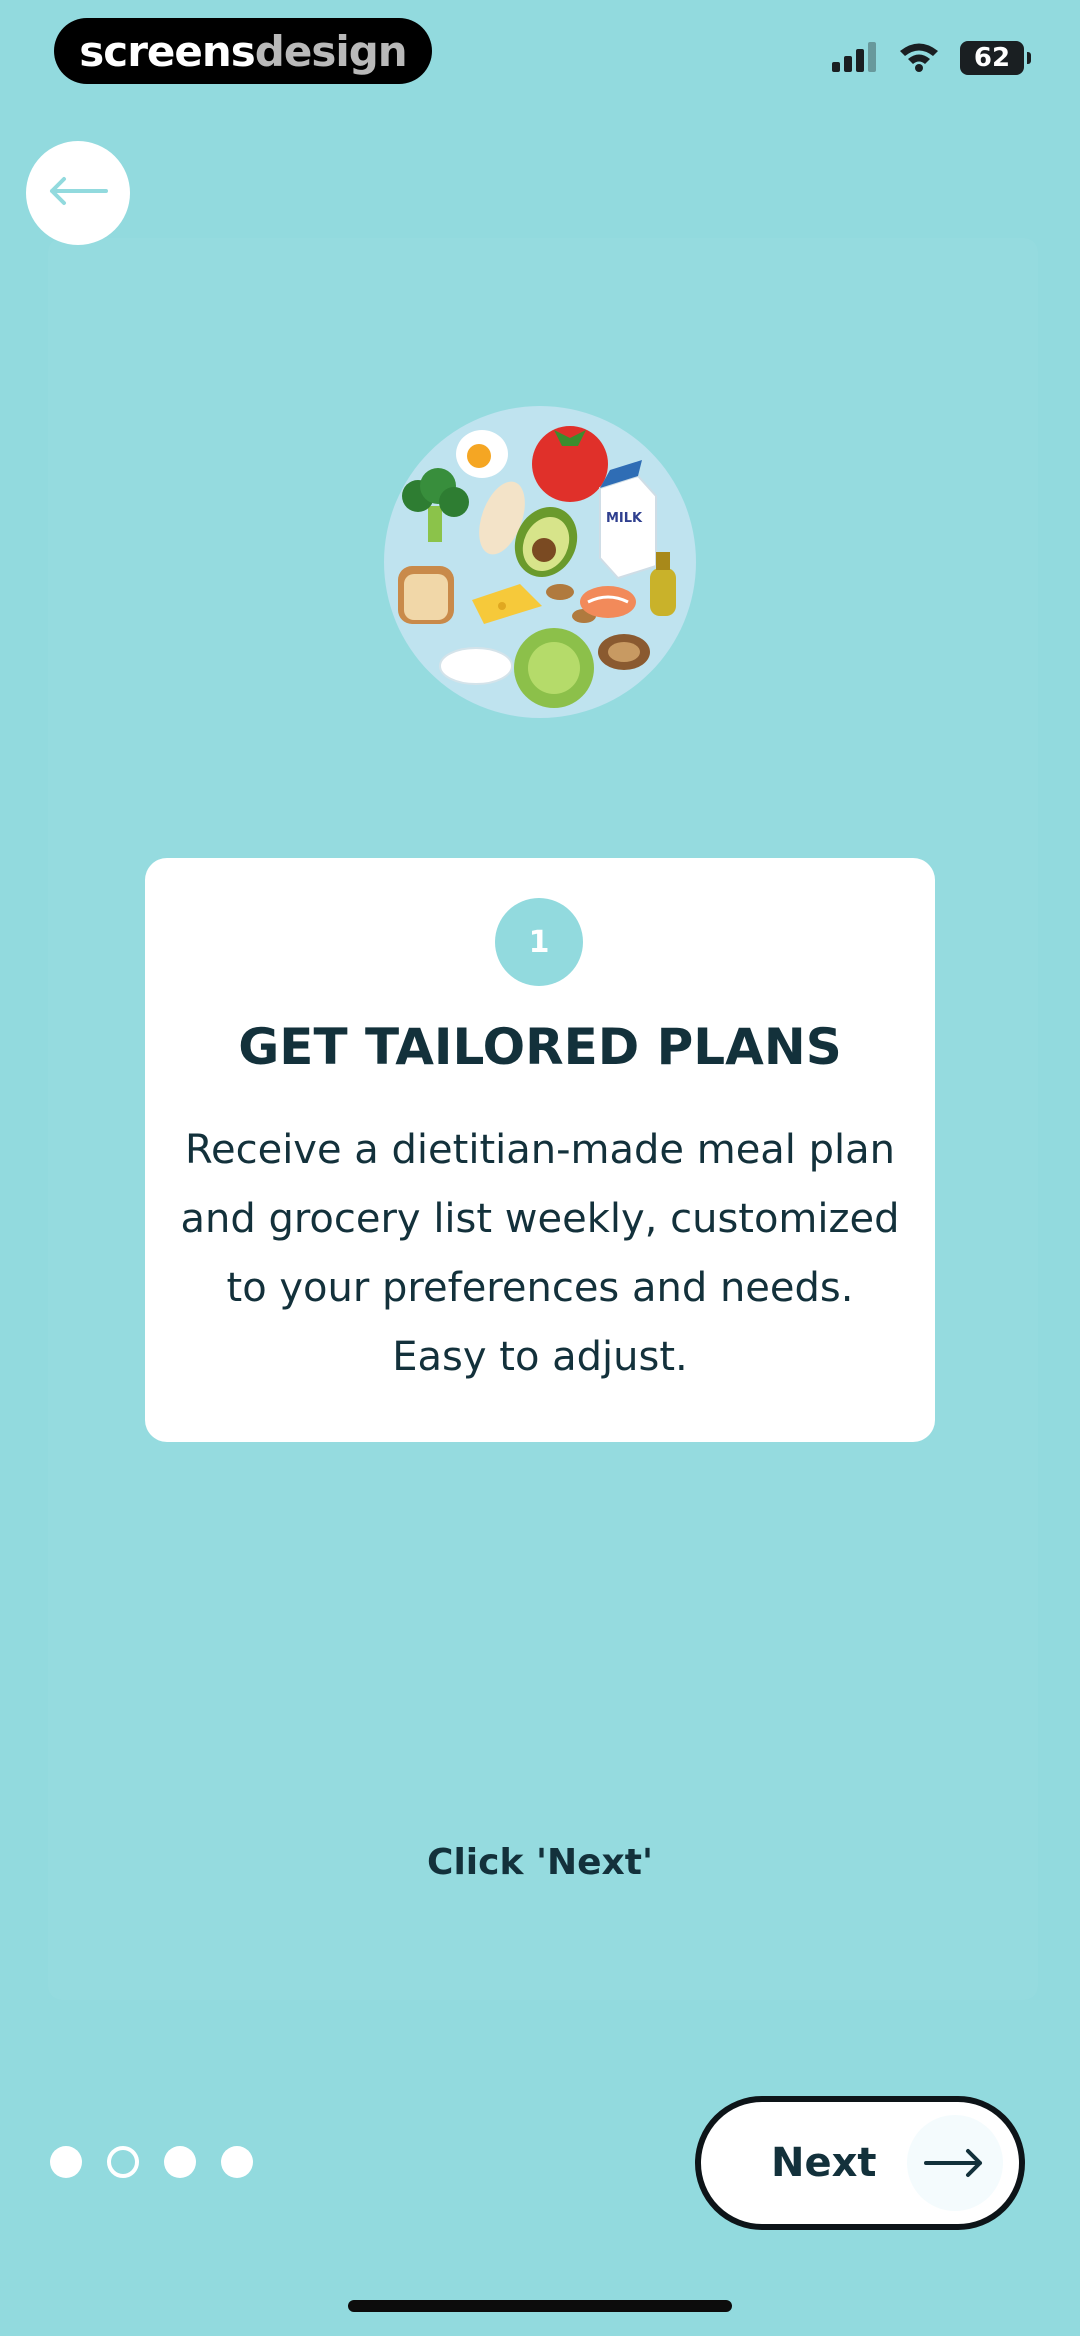  I want to click on screensdesign-watermark: screens design, so click(243, 51).